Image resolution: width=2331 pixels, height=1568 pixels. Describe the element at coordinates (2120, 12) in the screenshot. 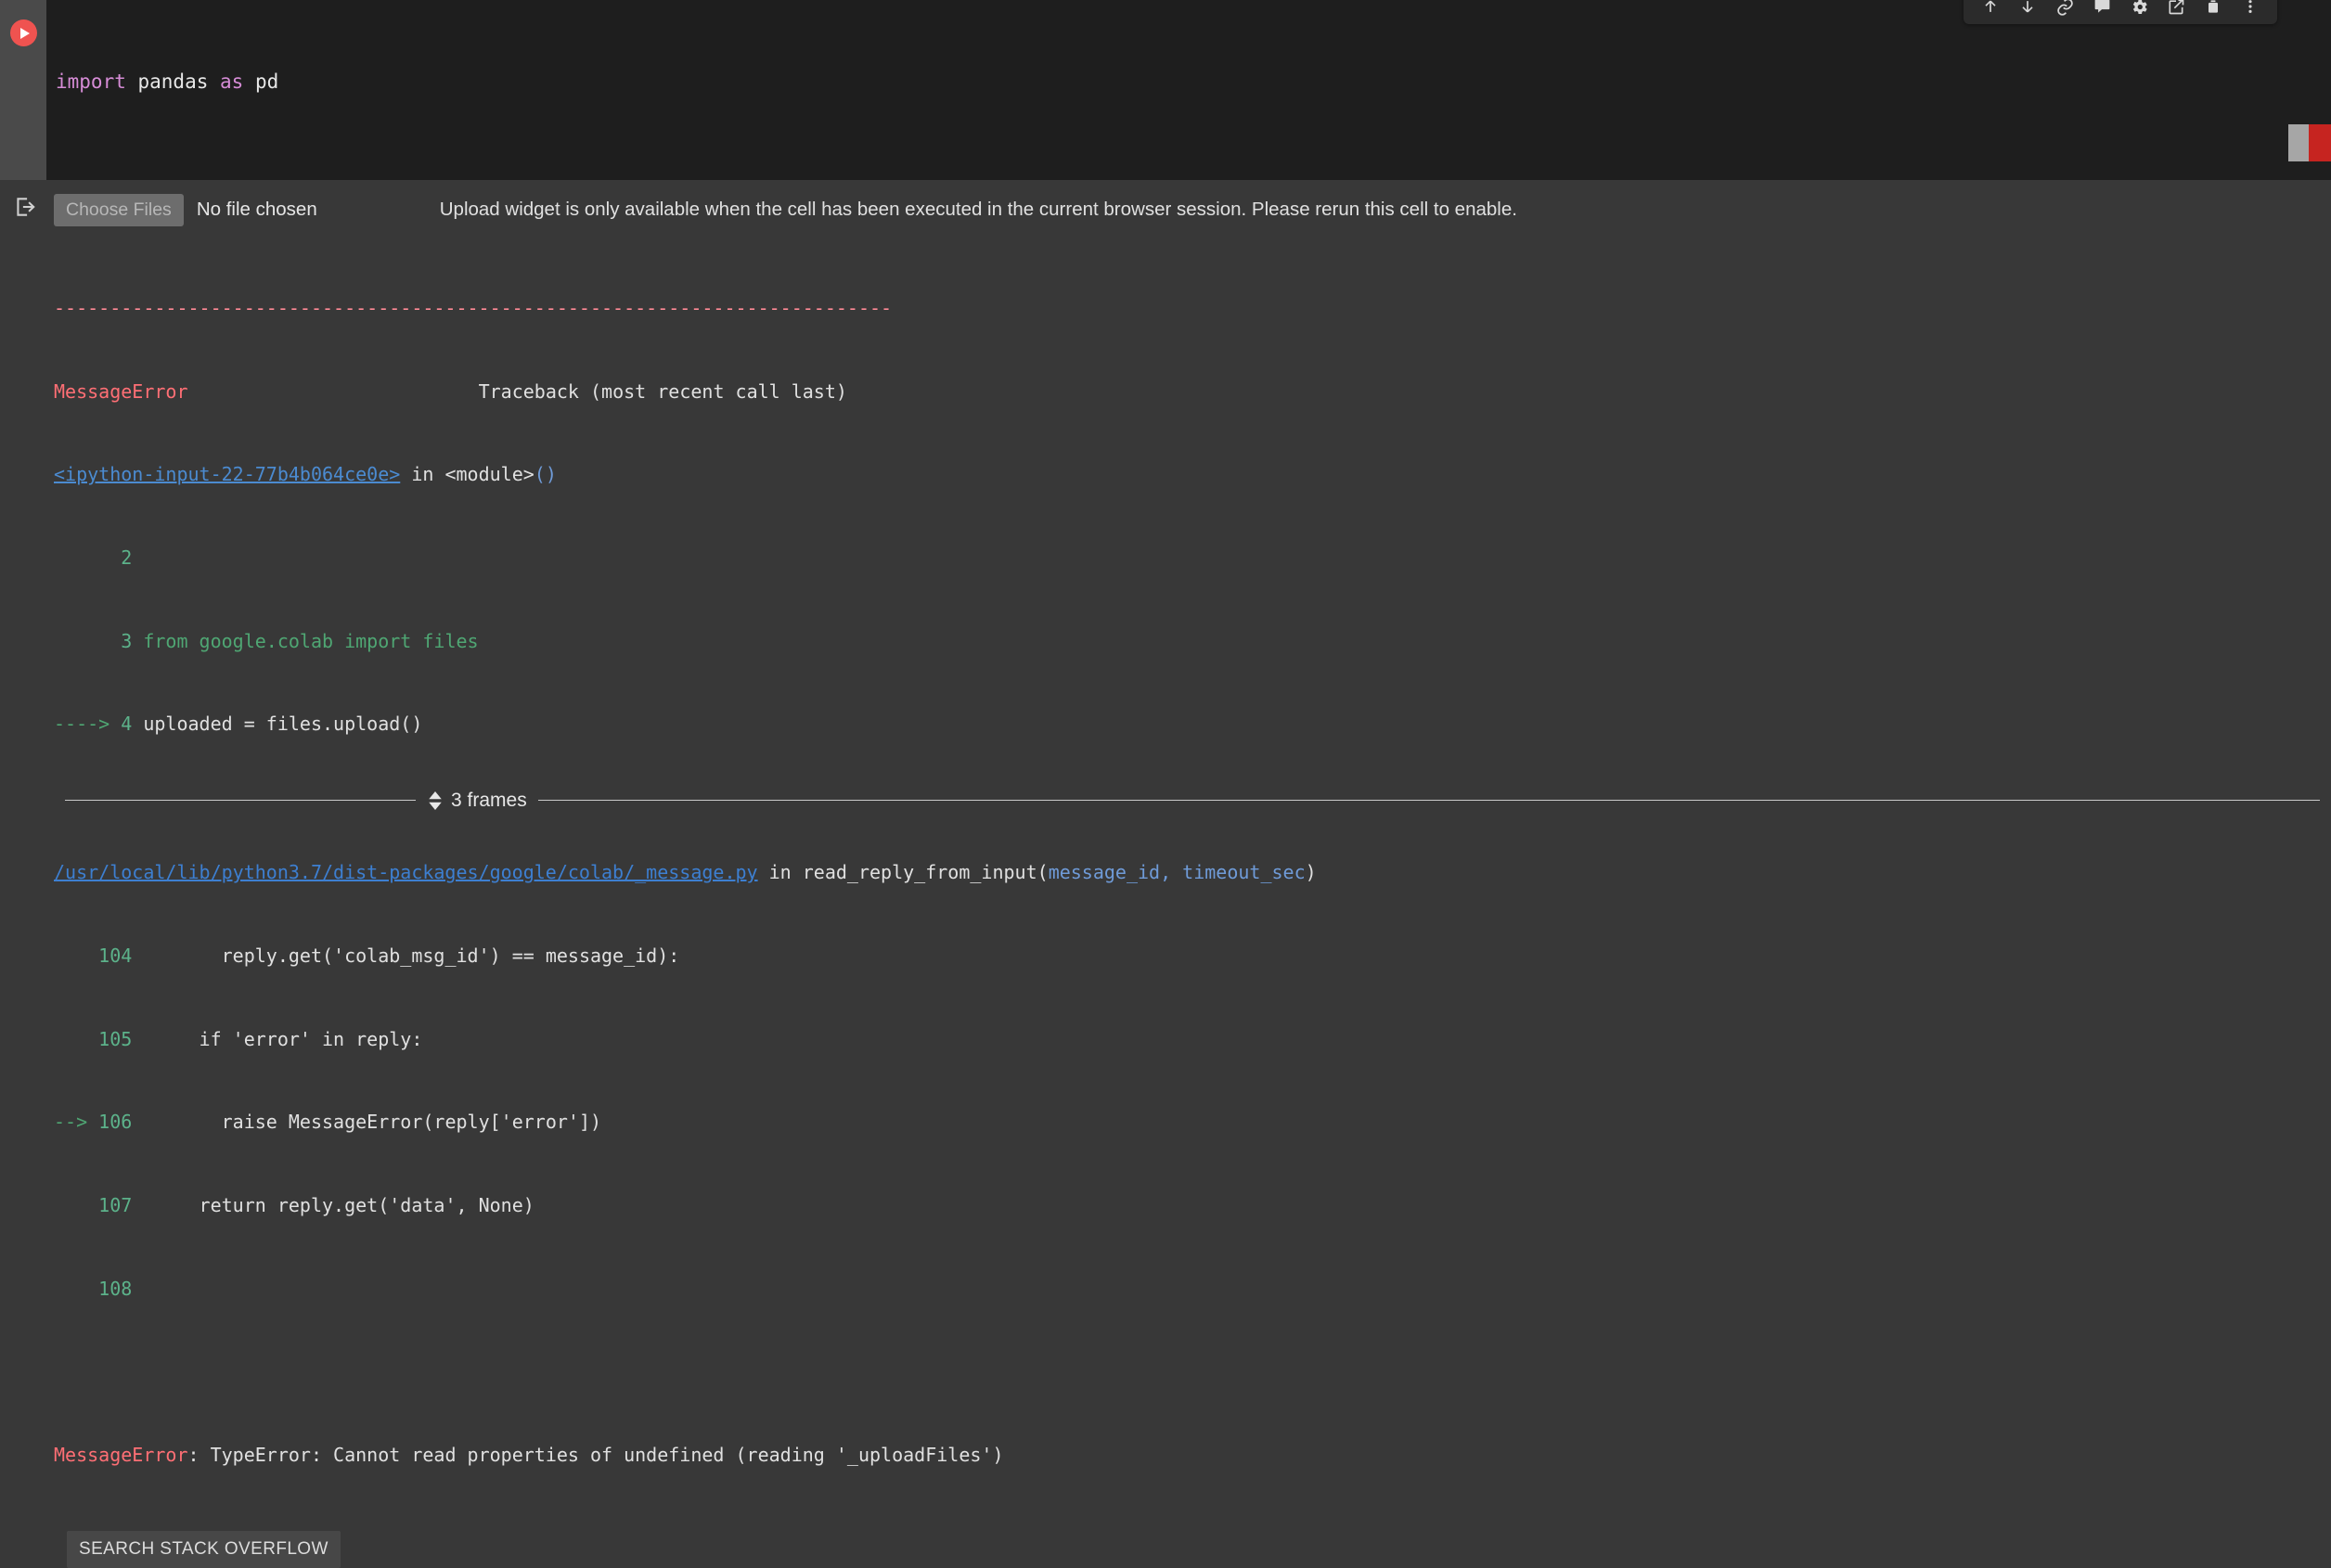

I see `cell-toolbar` at that location.